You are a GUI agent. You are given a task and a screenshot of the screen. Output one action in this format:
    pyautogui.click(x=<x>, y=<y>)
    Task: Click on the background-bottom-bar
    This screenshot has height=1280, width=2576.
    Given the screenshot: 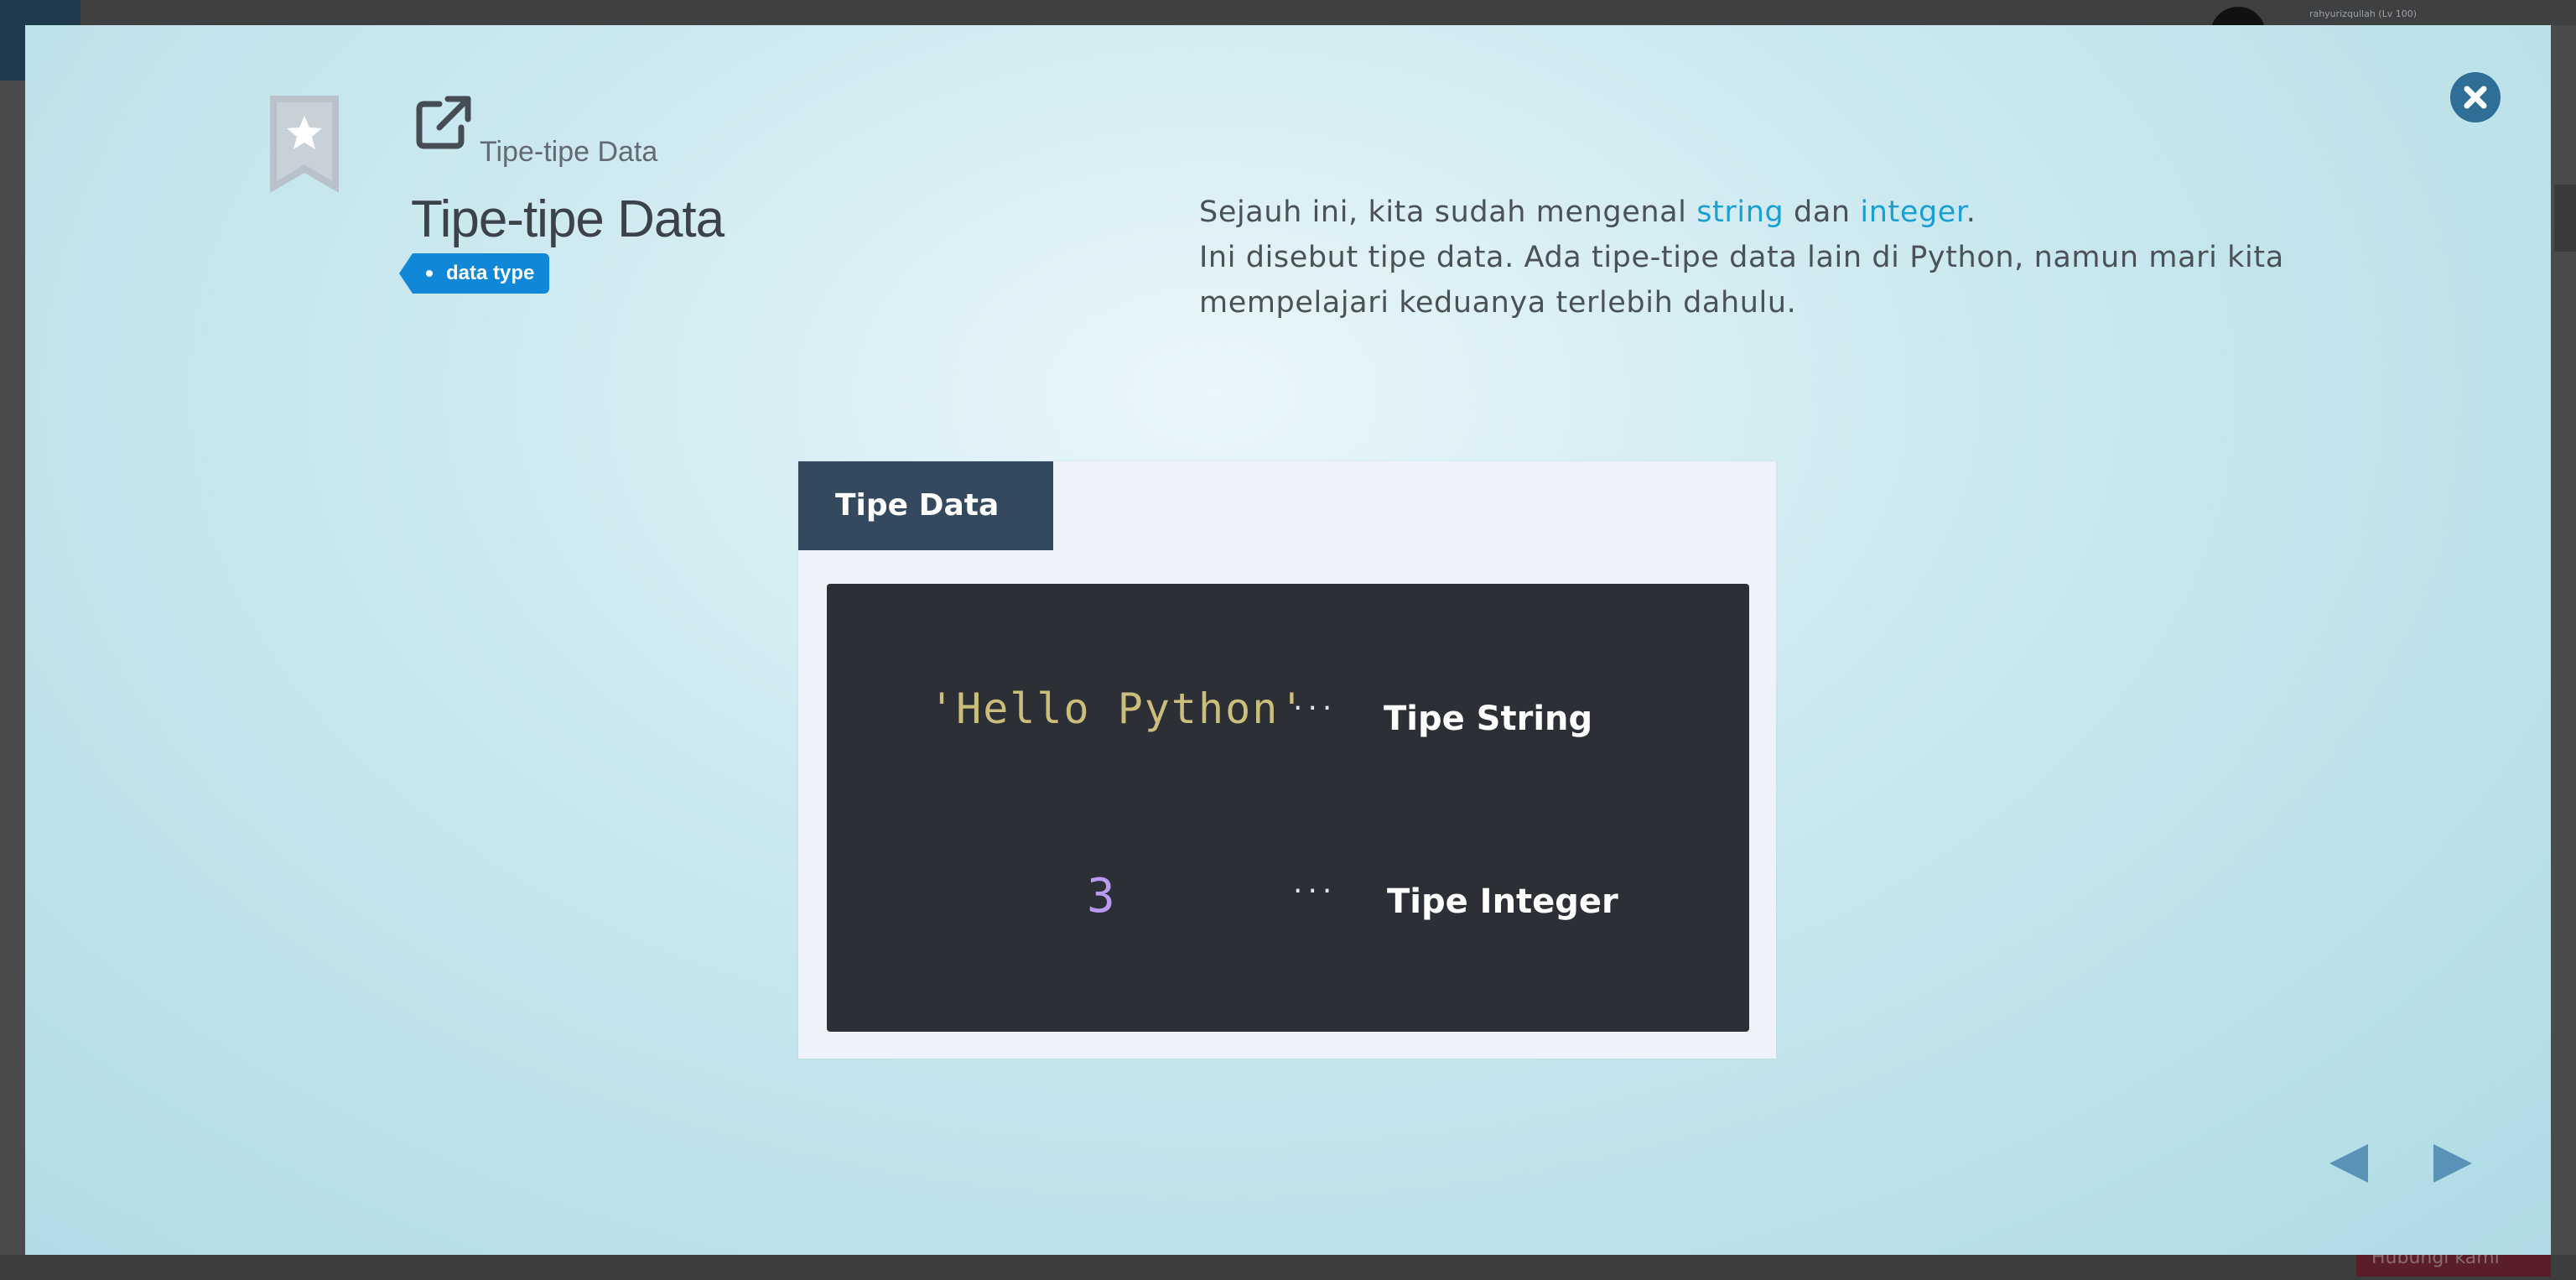 What is the action you would take?
    pyautogui.click(x=1288, y=1267)
    